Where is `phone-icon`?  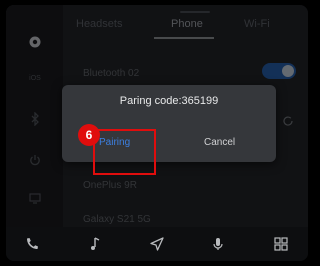
phone-icon is located at coordinates (32, 244).